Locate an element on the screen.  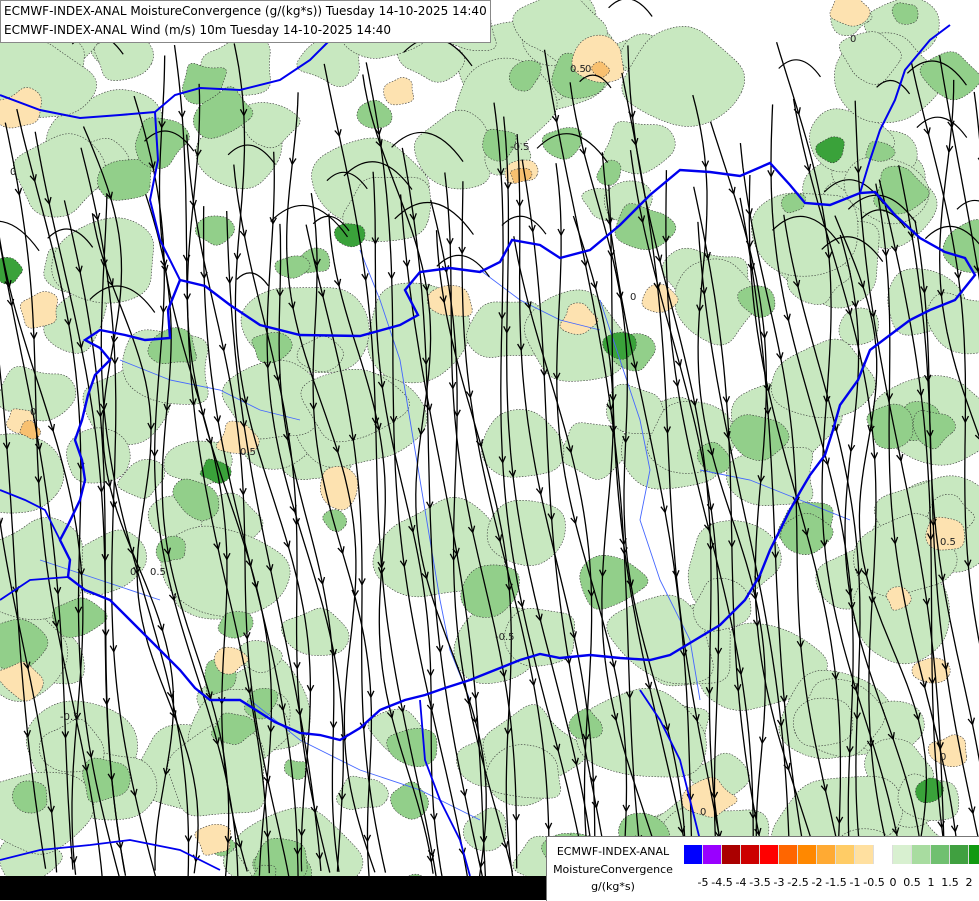
legend-model-name: ECMWF-INDEX-ANAL is located at coordinates (613, 851).